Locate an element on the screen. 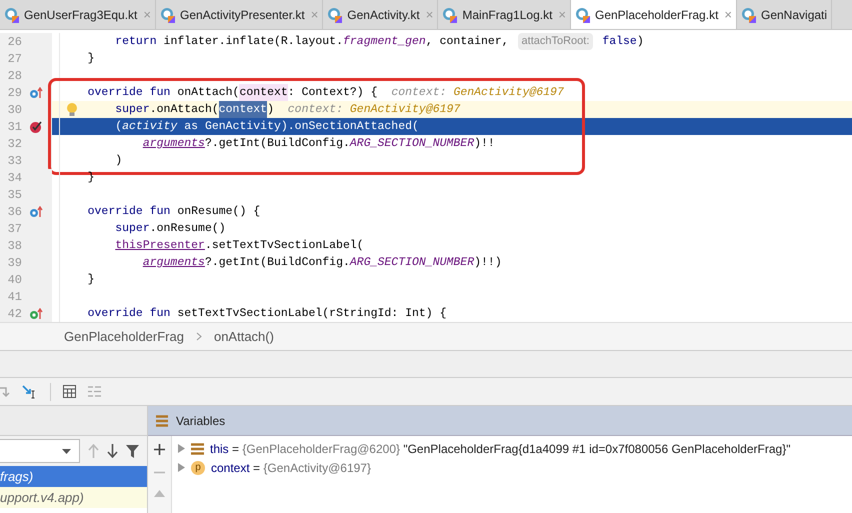  line-number: 37 is located at coordinates (14, 229).